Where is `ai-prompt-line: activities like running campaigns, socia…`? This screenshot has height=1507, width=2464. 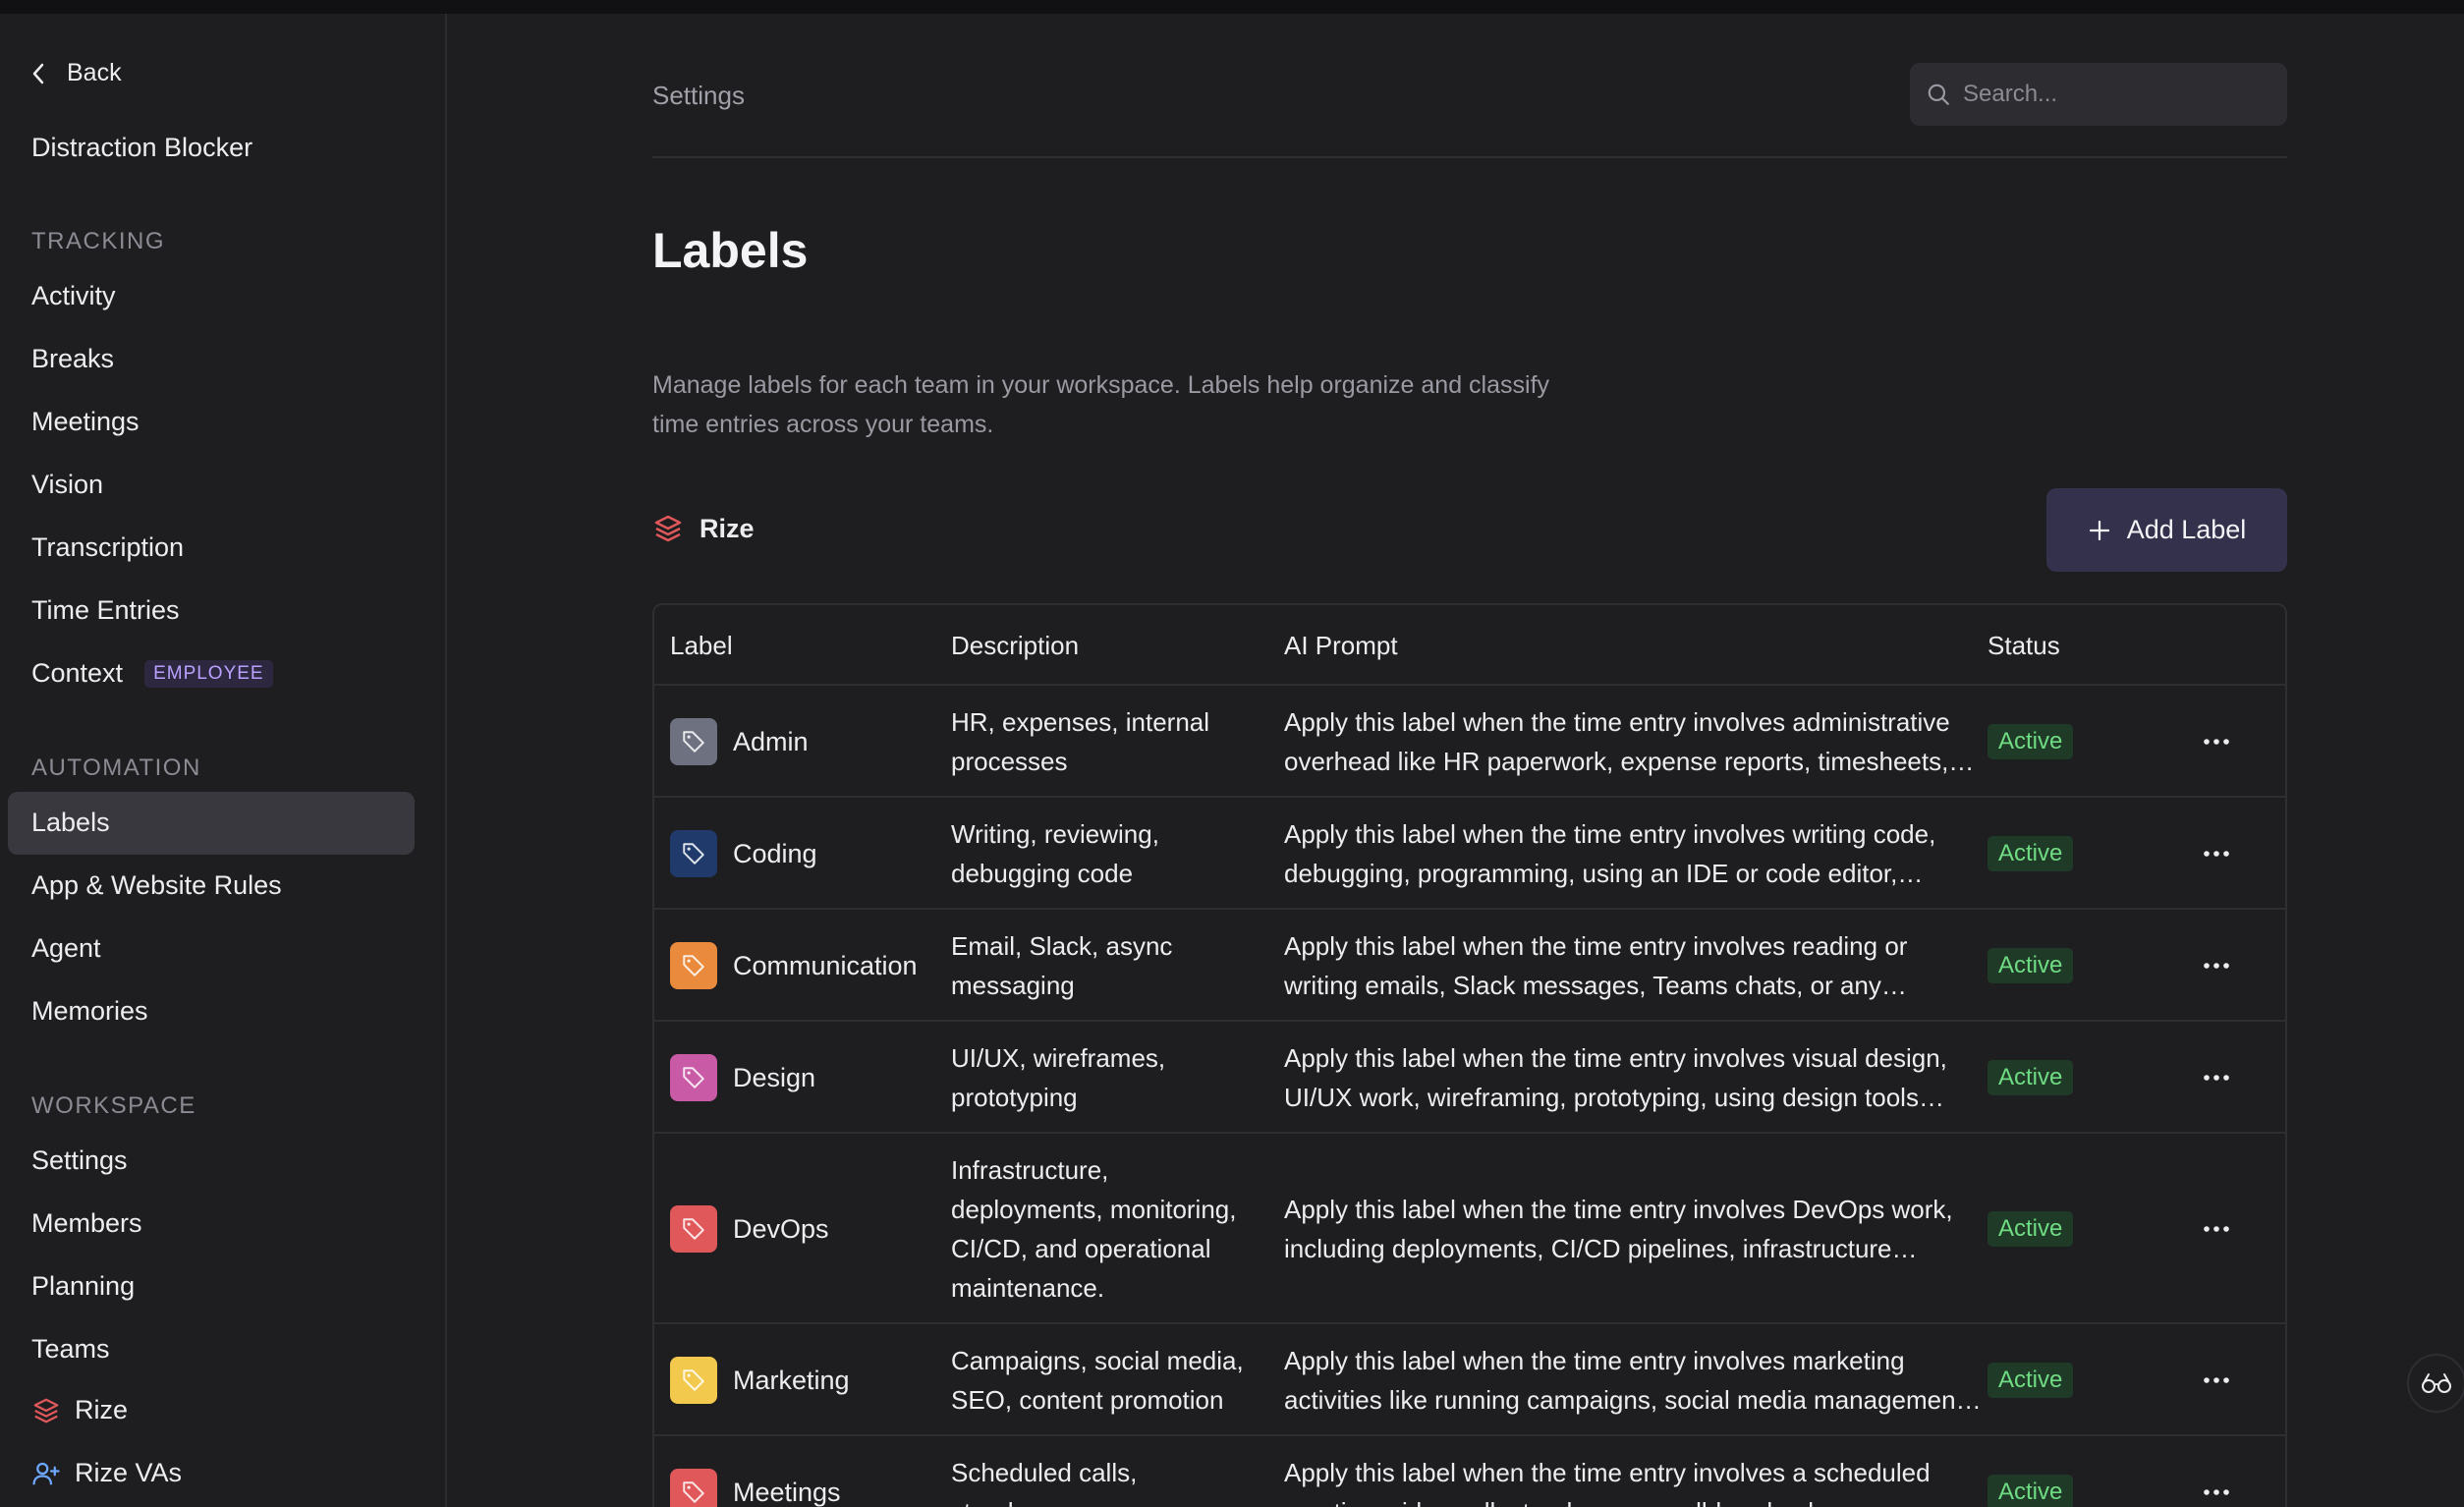 ai-prompt-line: activities like running campaigns, socia… is located at coordinates (1633, 1400).